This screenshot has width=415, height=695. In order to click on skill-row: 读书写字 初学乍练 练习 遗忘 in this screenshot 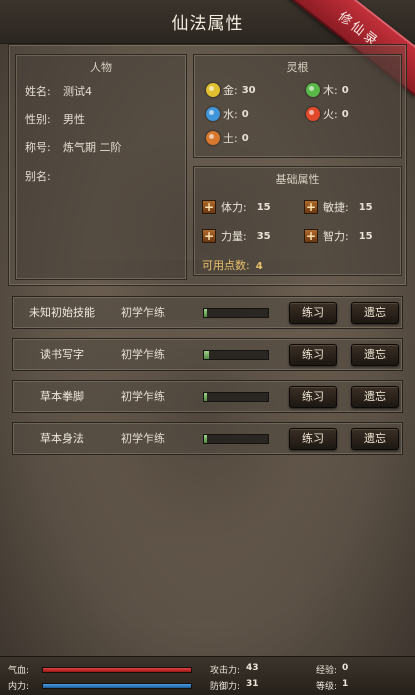, I will do `click(207, 354)`.